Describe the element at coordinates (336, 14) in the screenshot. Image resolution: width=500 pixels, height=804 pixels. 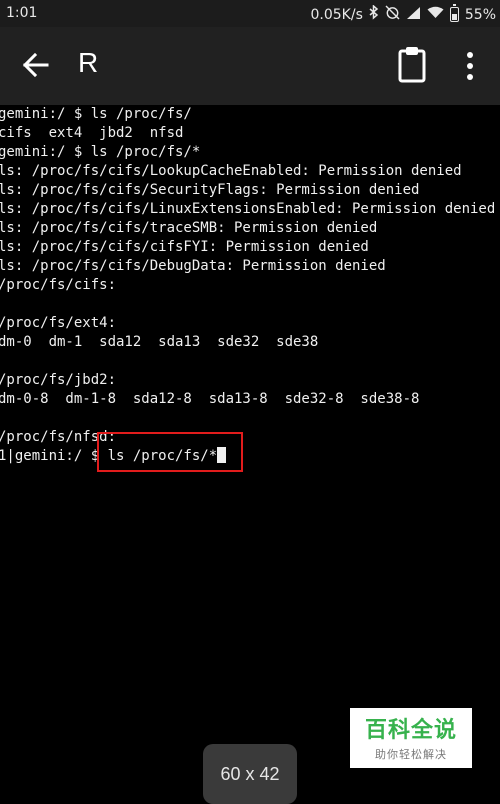
I see `network-speed: 0.05K/s` at that location.